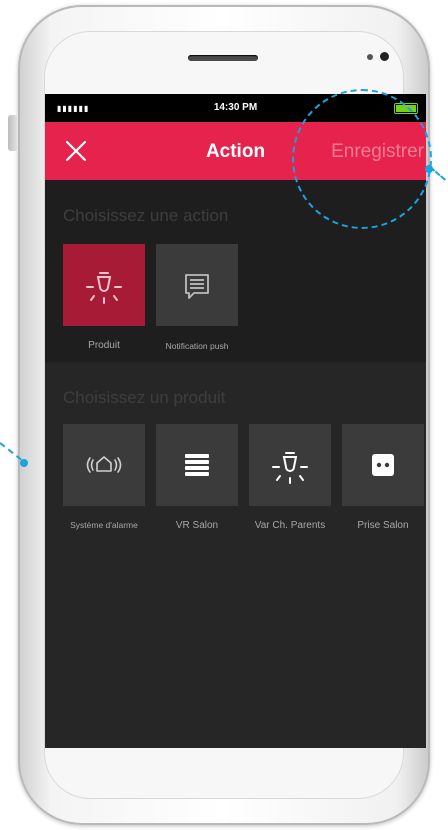  Describe the element at coordinates (144, 397) in the screenshot. I see `product-section-title: Choisissez un produit` at that location.